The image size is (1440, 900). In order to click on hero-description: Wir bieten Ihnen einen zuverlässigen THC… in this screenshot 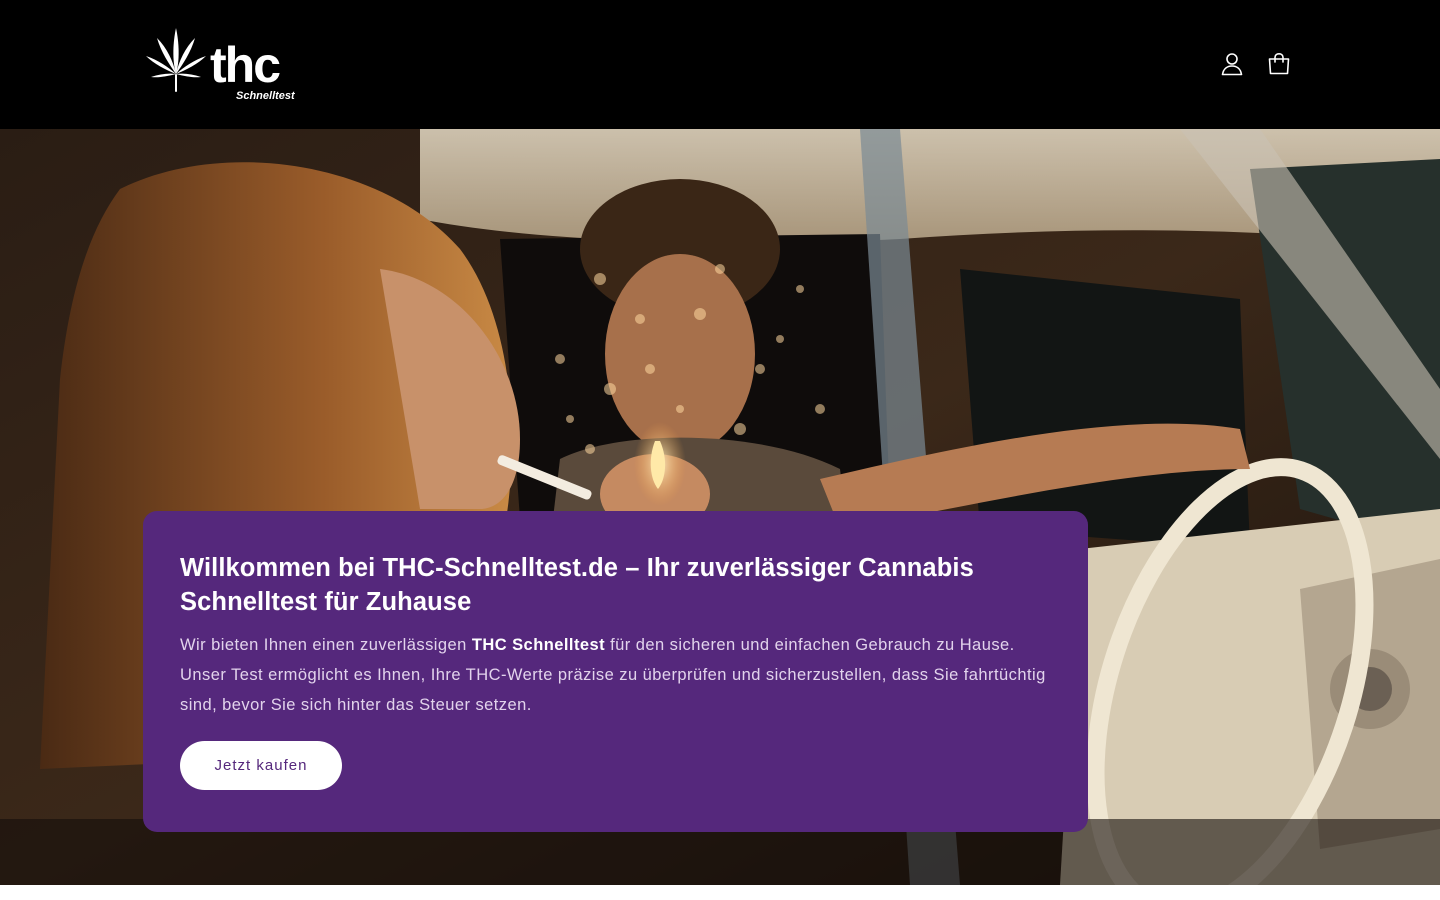, I will do `click(620, 675)`.